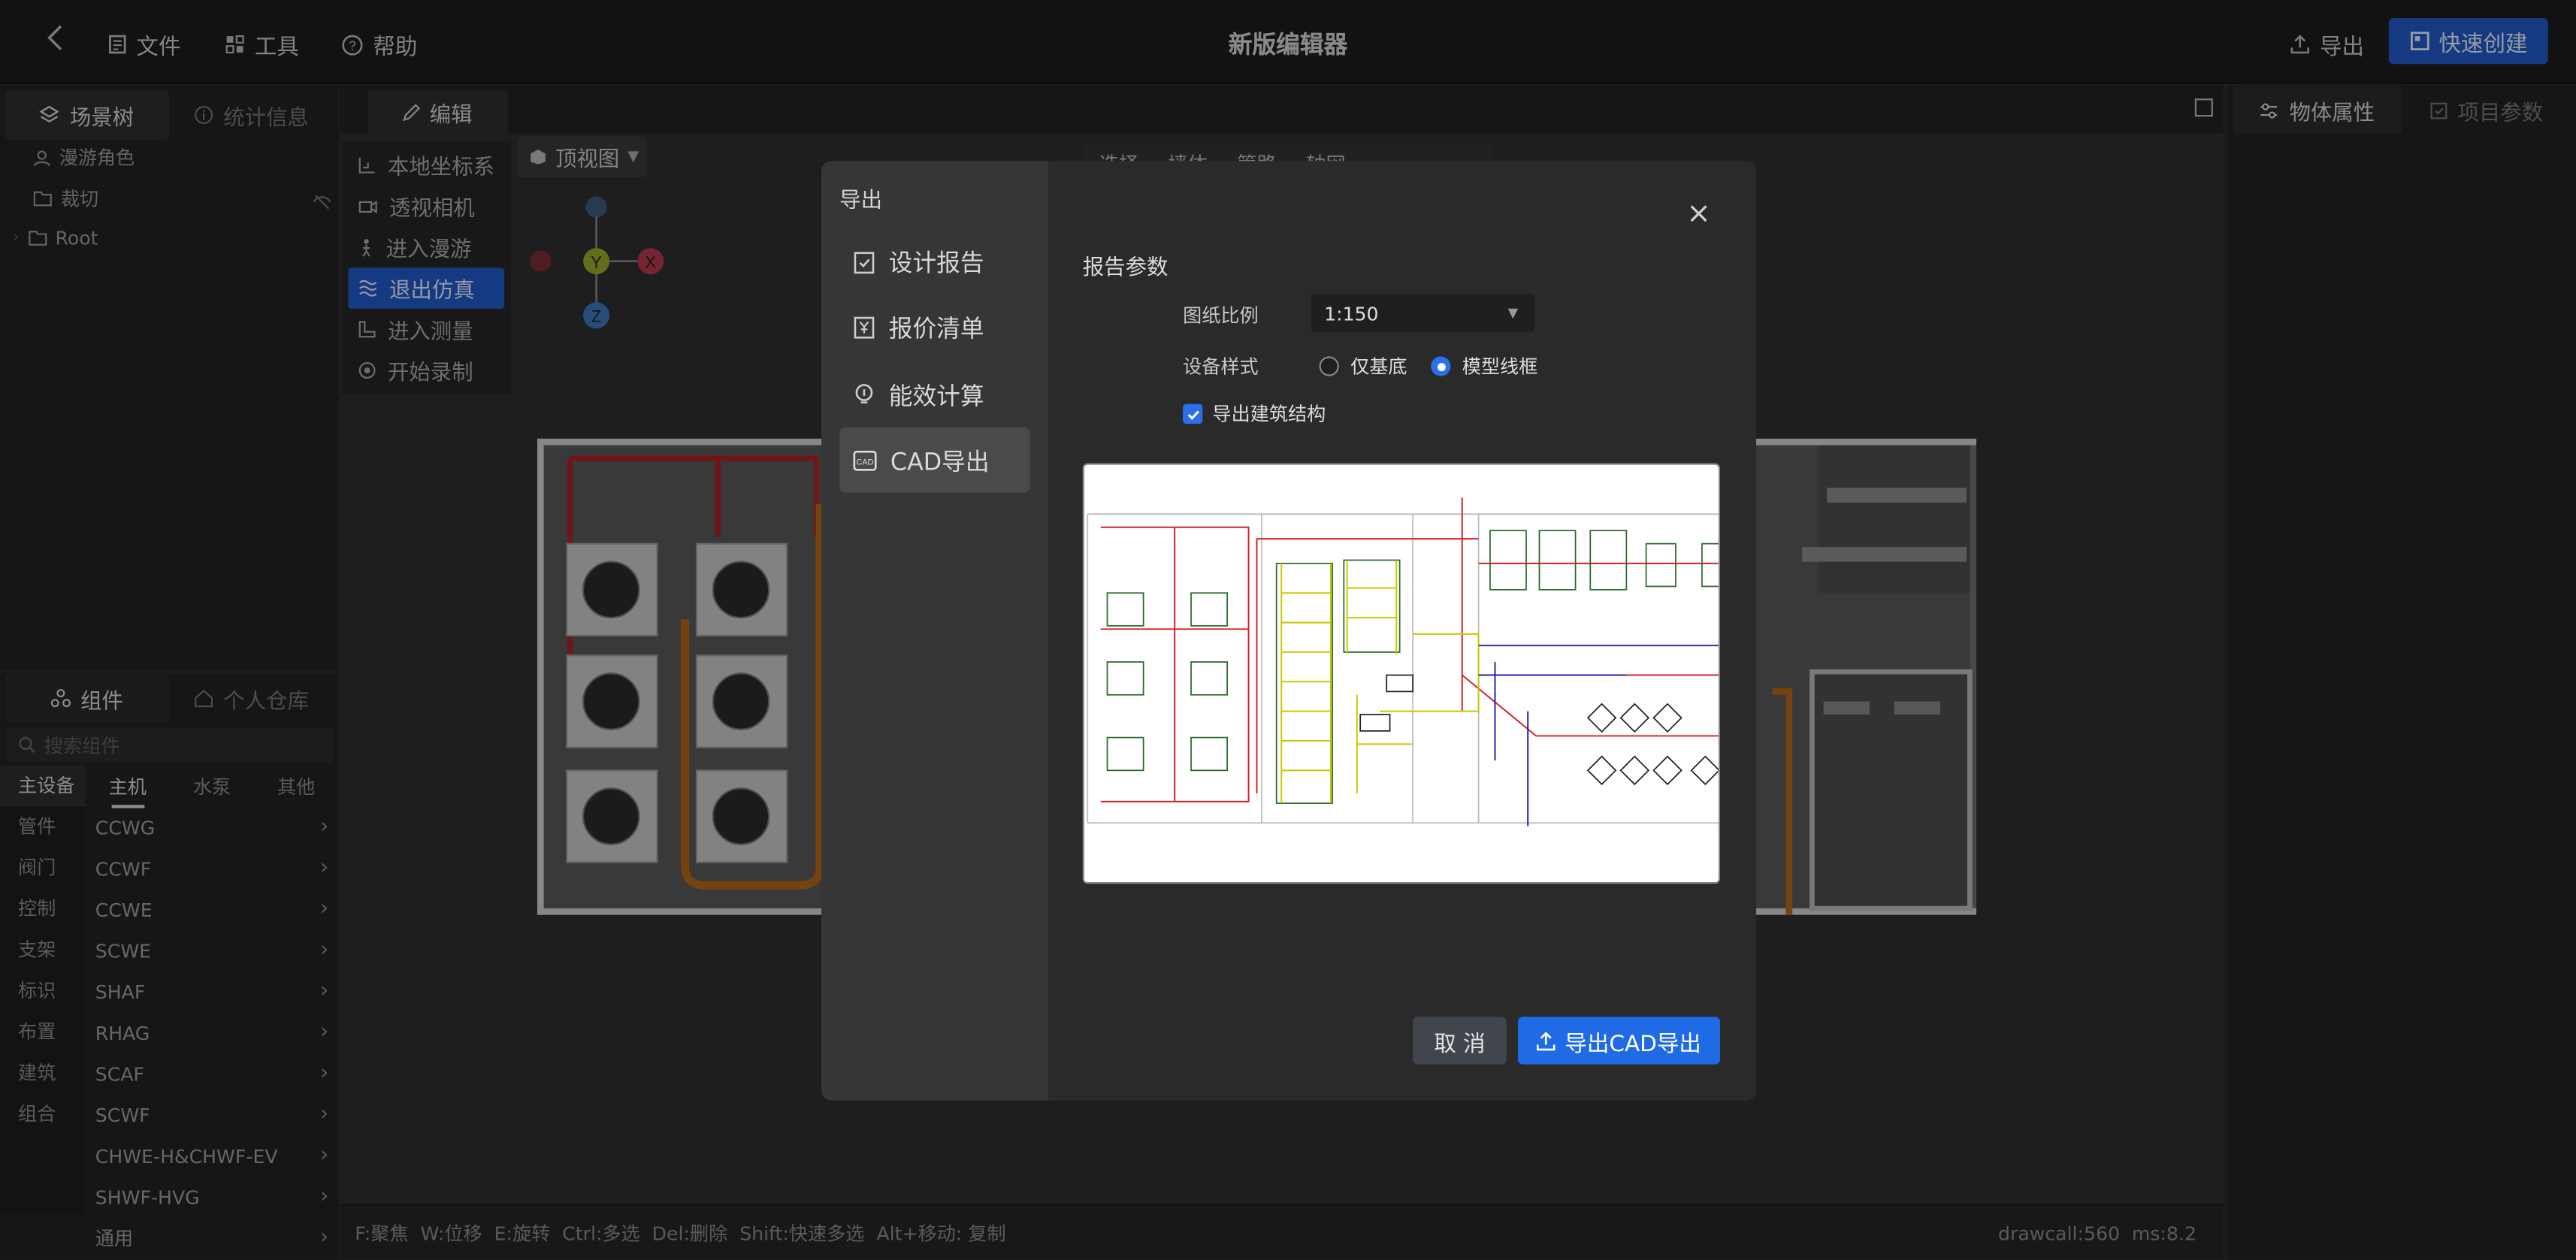 The width and height of the screenshot is (2576, 1260). I want to click on cad-preview, so click(1401, 673).